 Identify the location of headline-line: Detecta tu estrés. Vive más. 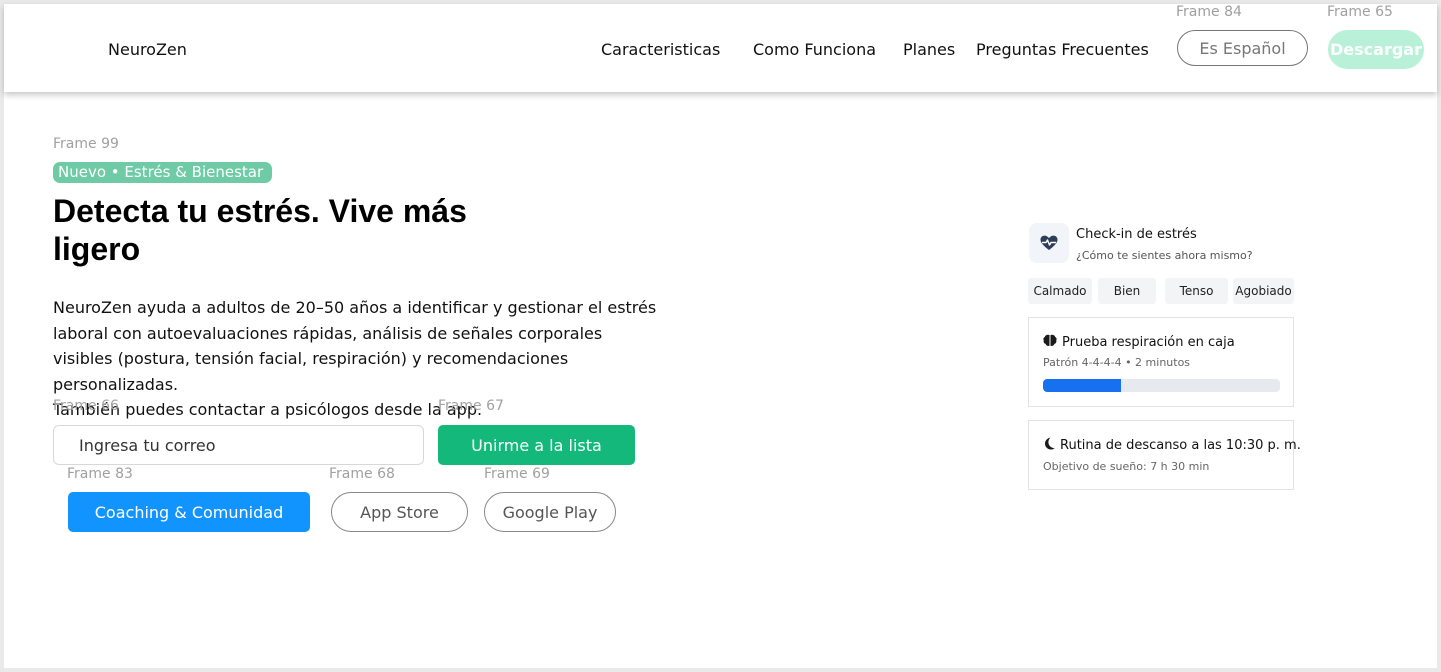
(260, 211).